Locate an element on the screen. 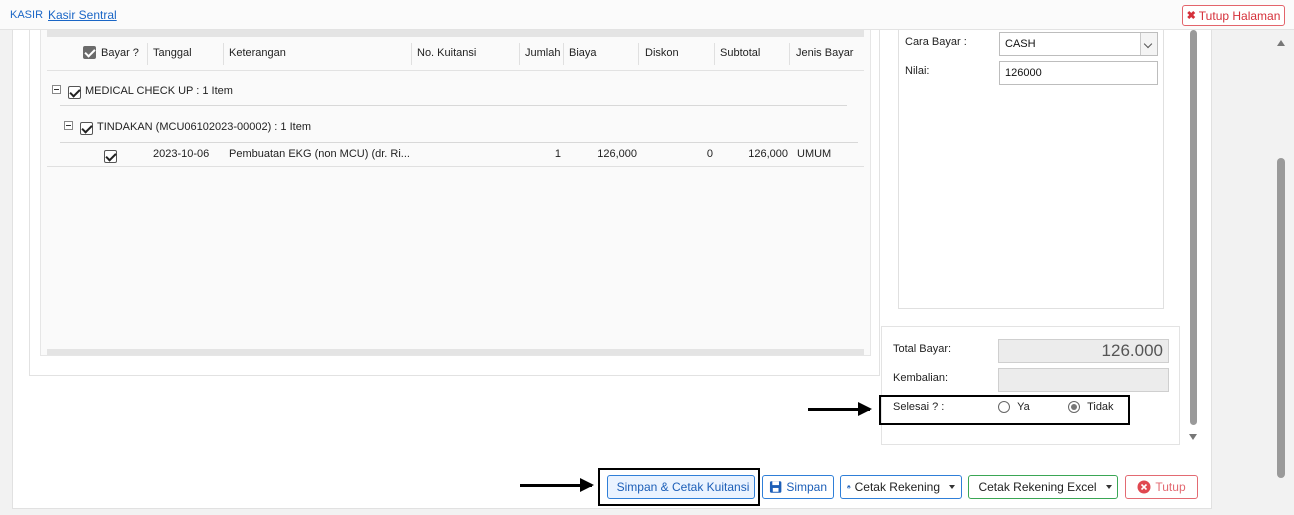  selesai-label: Selesai ? : is located at coordinates (919, 407).